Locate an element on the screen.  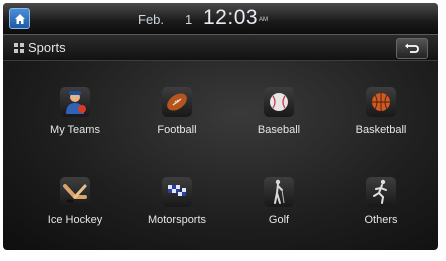
my-teams-icon is located at coordinates (75, 102).